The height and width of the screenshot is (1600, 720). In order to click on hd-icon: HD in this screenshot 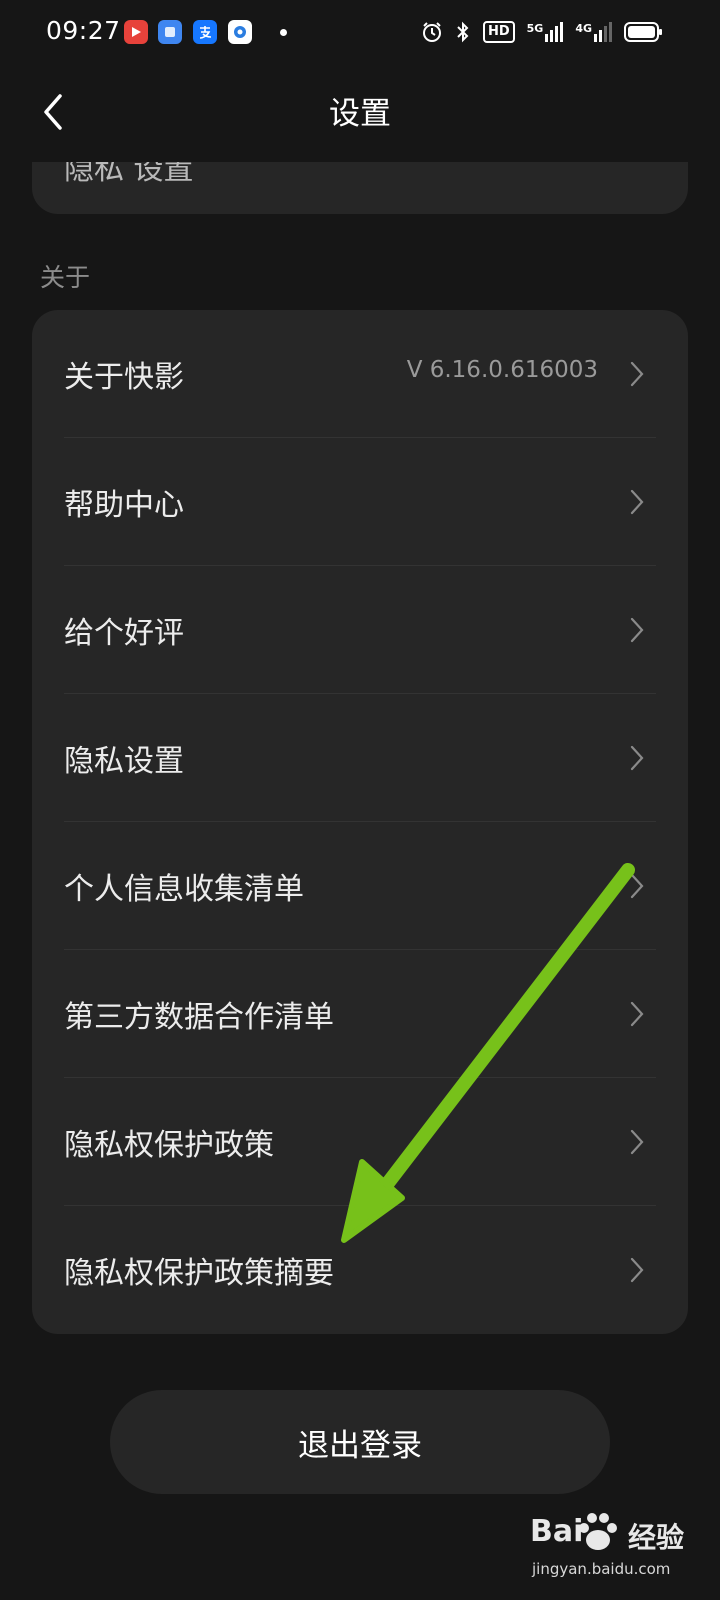, I will do `click(498, 32)`.